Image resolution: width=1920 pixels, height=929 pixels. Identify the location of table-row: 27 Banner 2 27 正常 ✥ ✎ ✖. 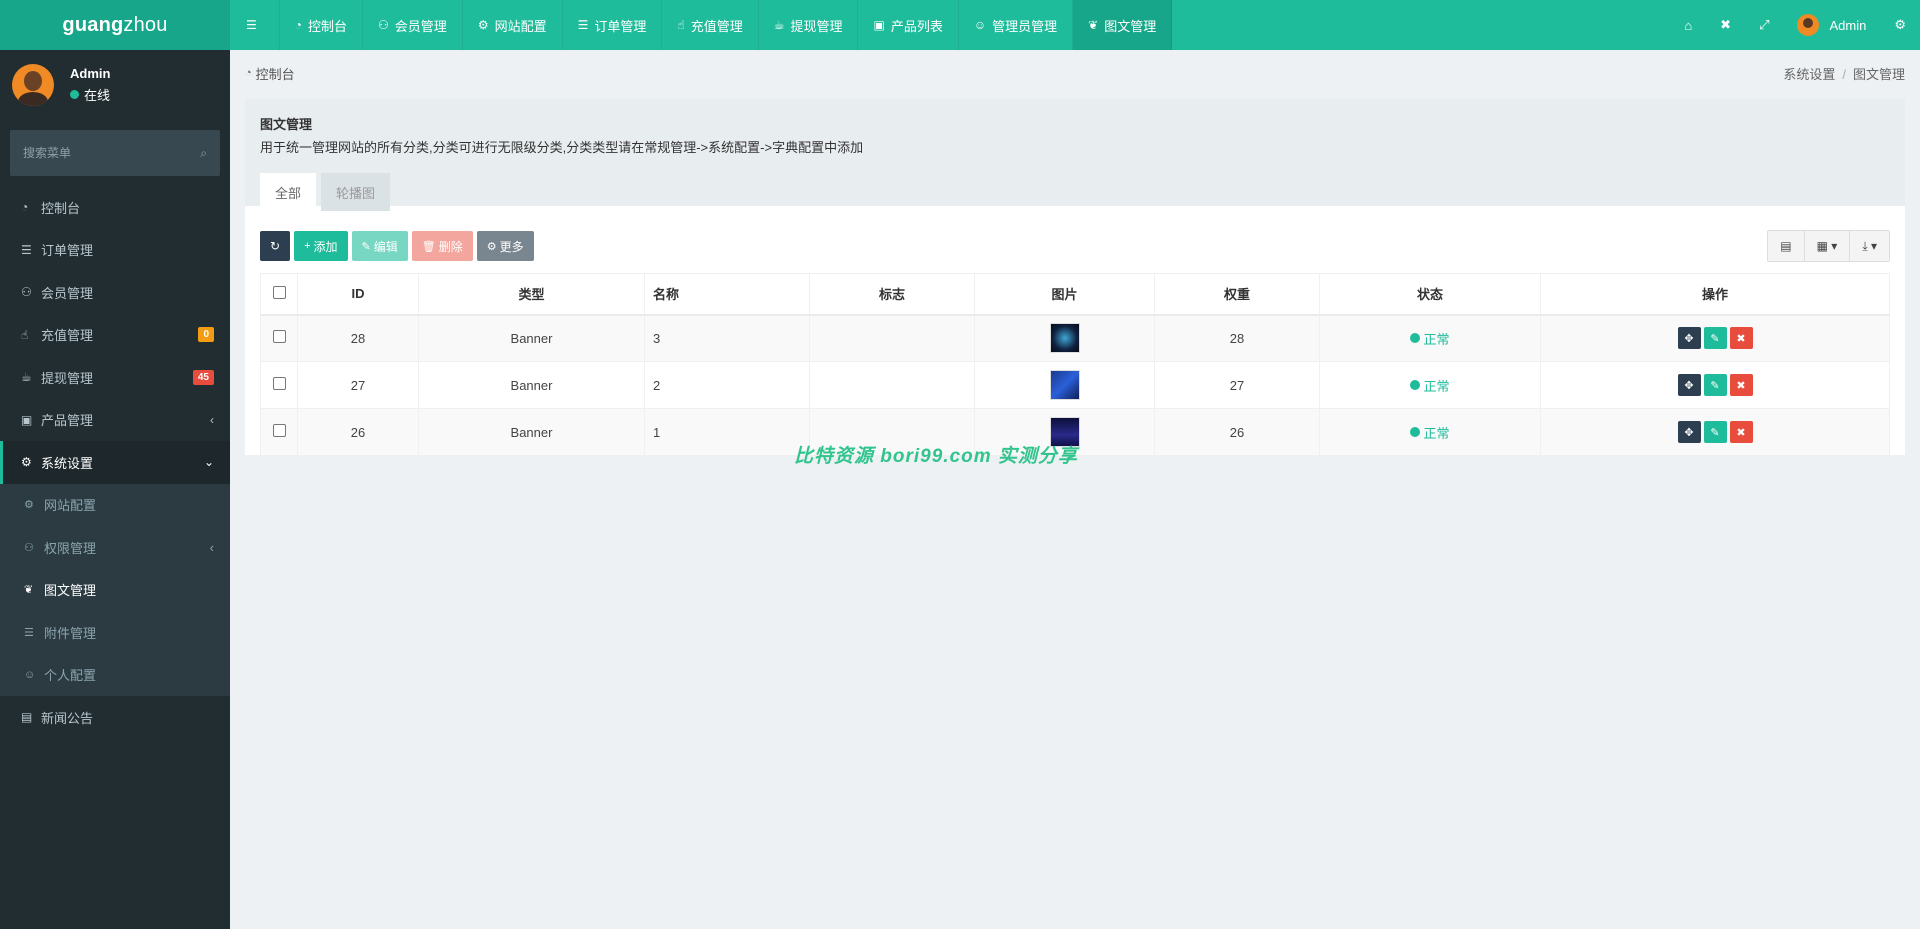
(1075, 385).